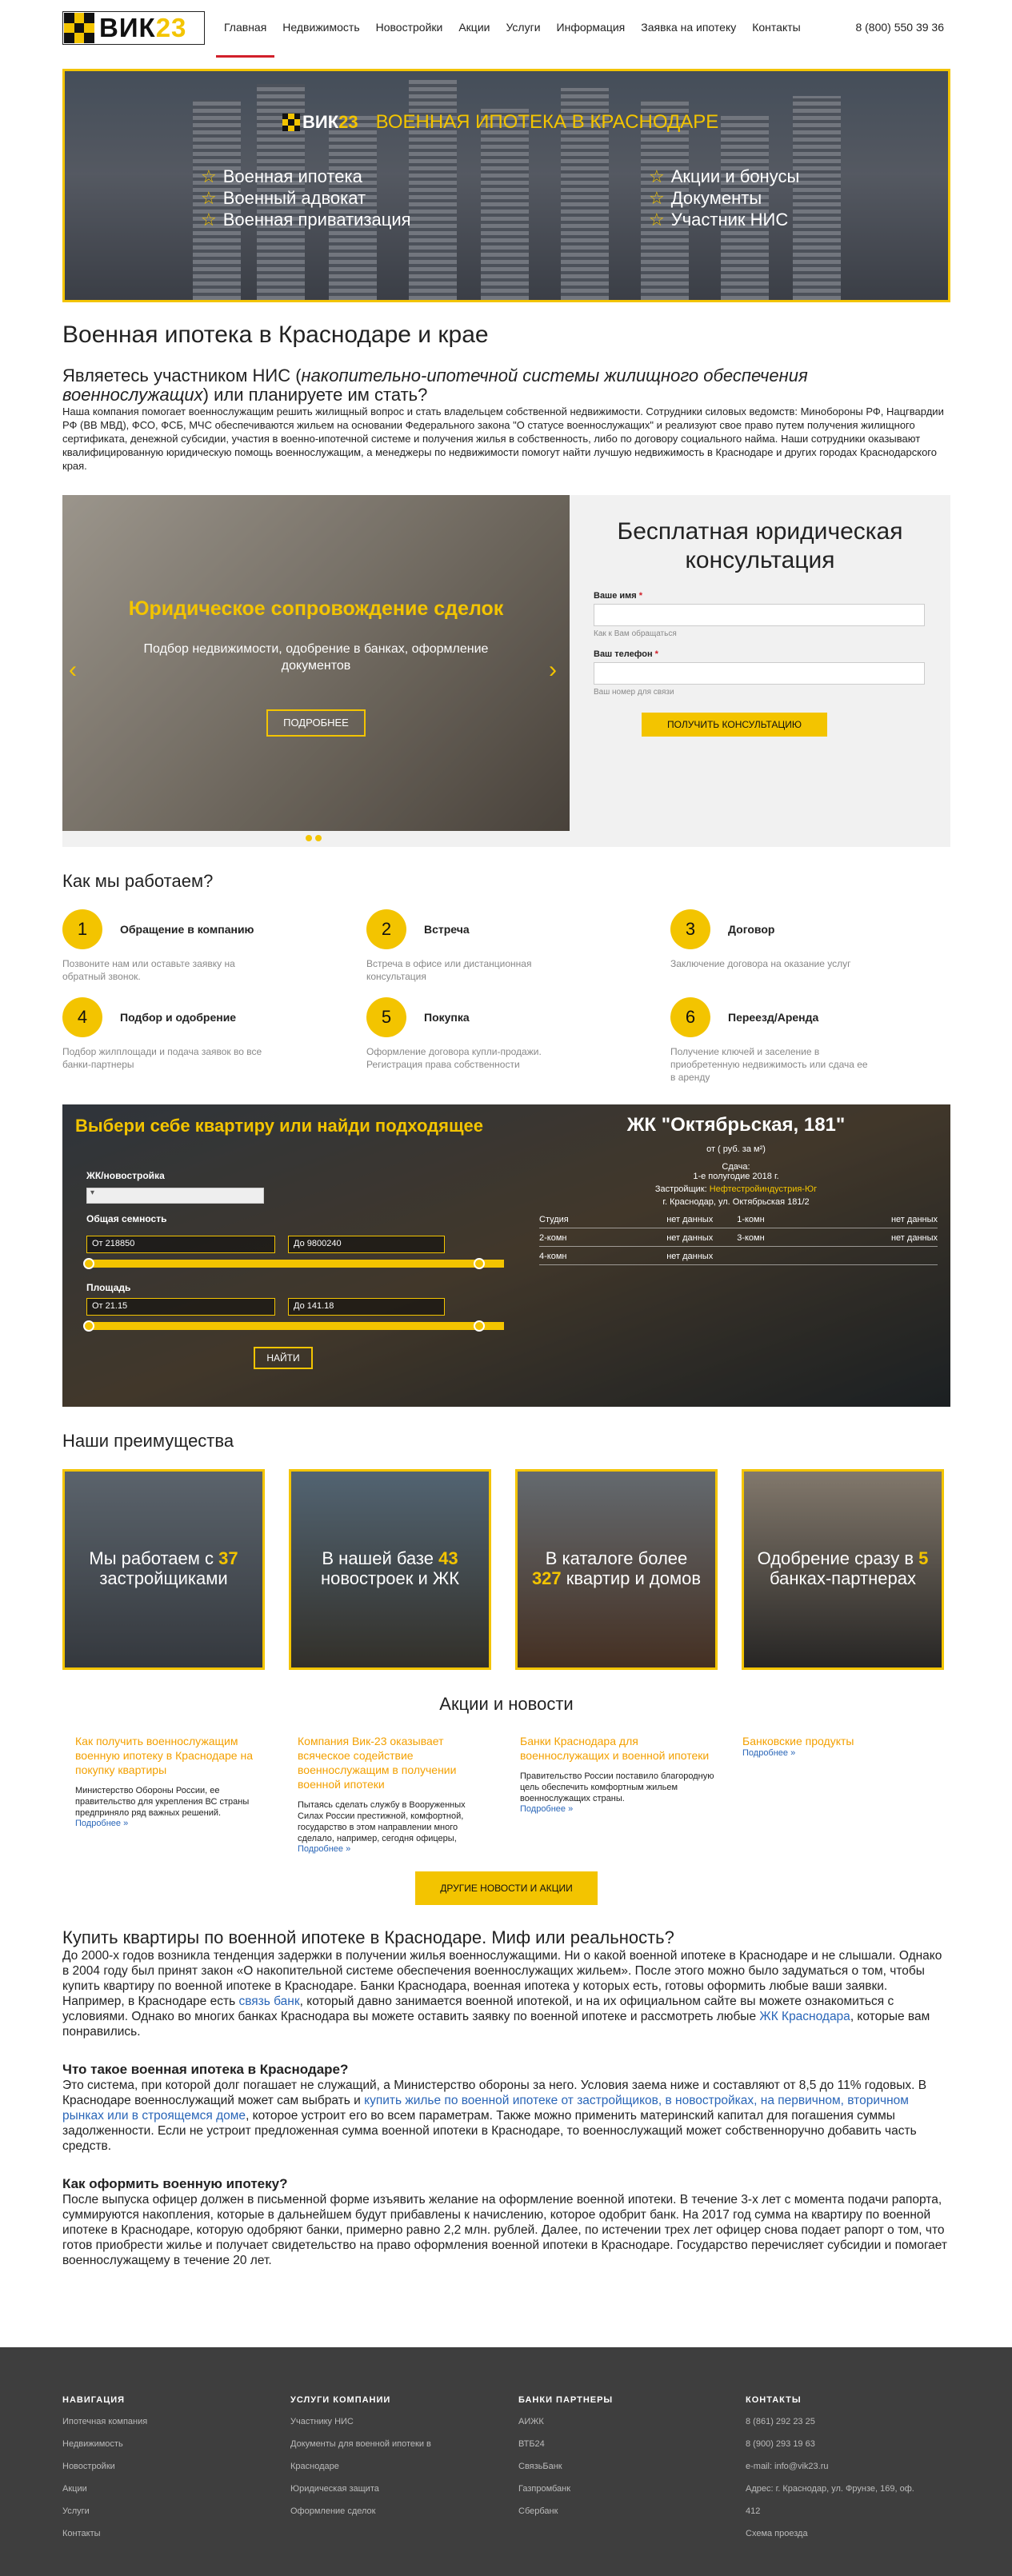  Describe the element at coordinates (175, 1196) in the screenshot. I see `jk-select: ▾` at that location.